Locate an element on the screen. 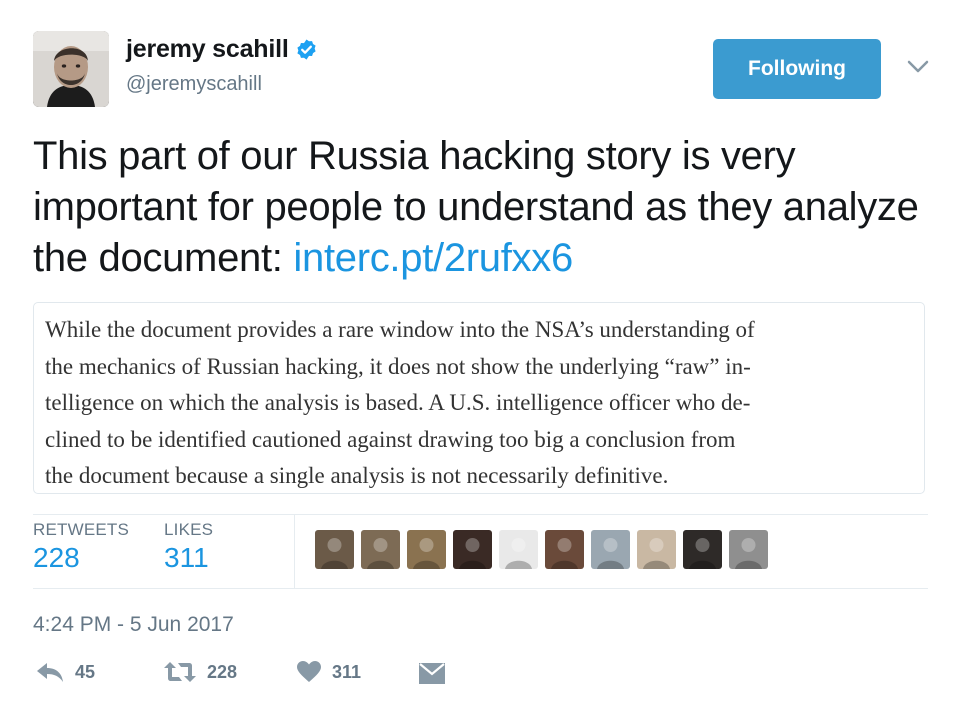 This screenshot has height=717, width=980. avatar-2-icon is located at coordinates (380, 549).